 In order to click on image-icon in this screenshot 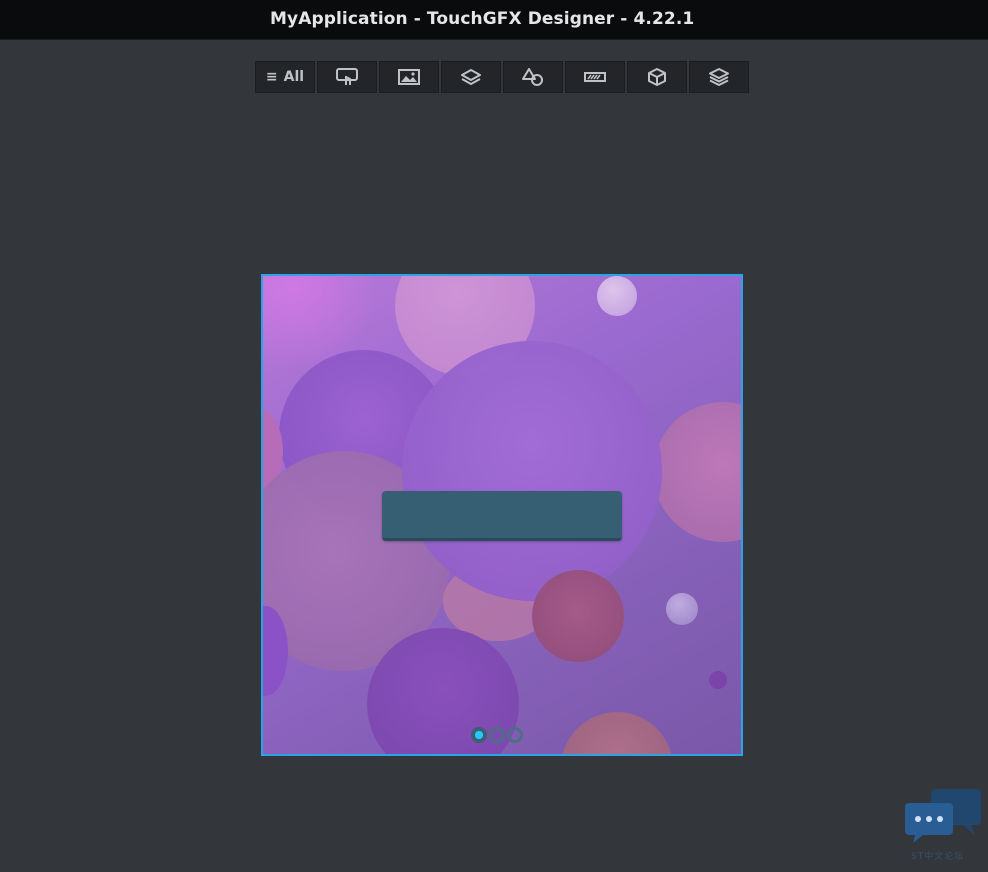, I will do `click(409, 77)`.